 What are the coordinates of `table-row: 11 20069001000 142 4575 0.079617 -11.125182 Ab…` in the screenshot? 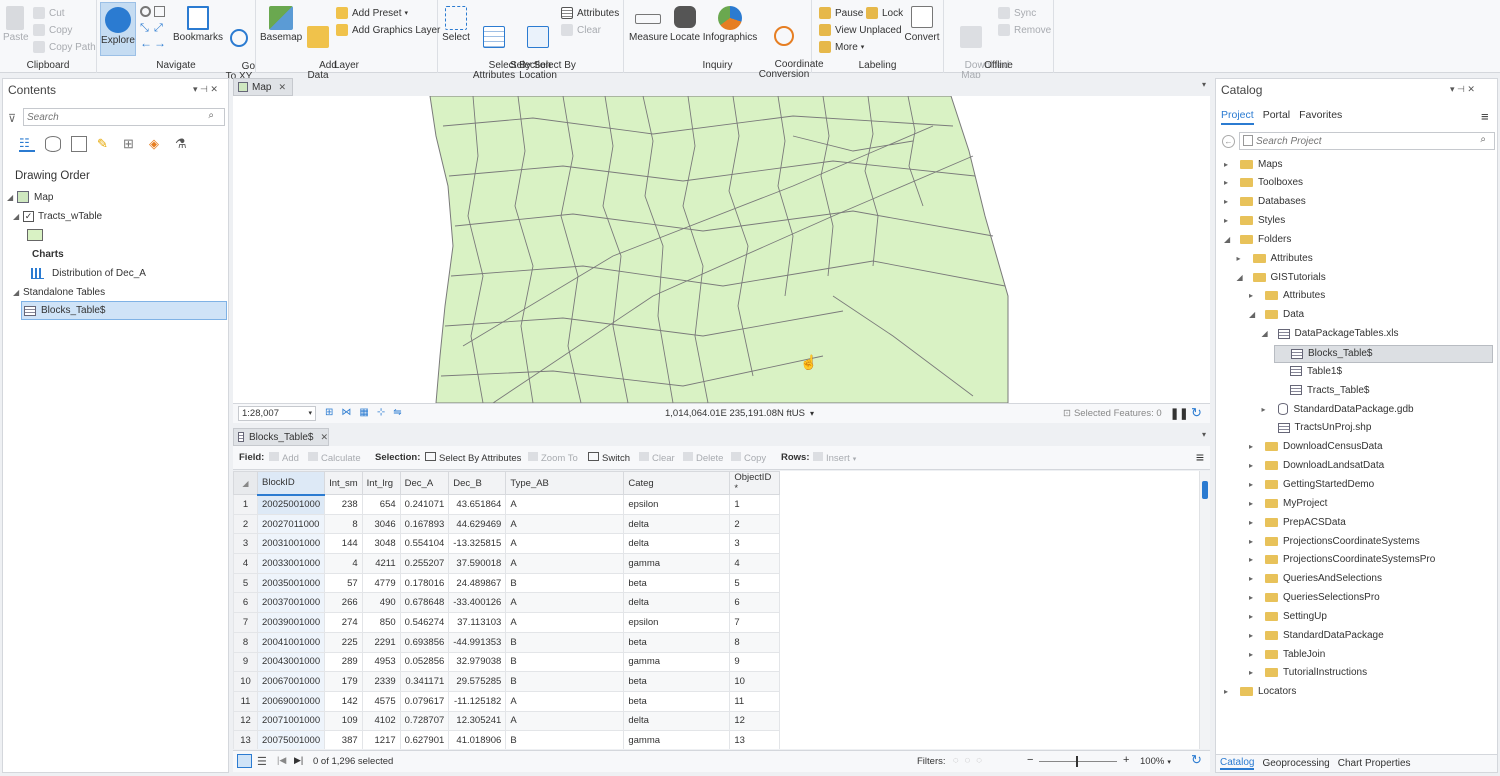 It's located at (507, 701).